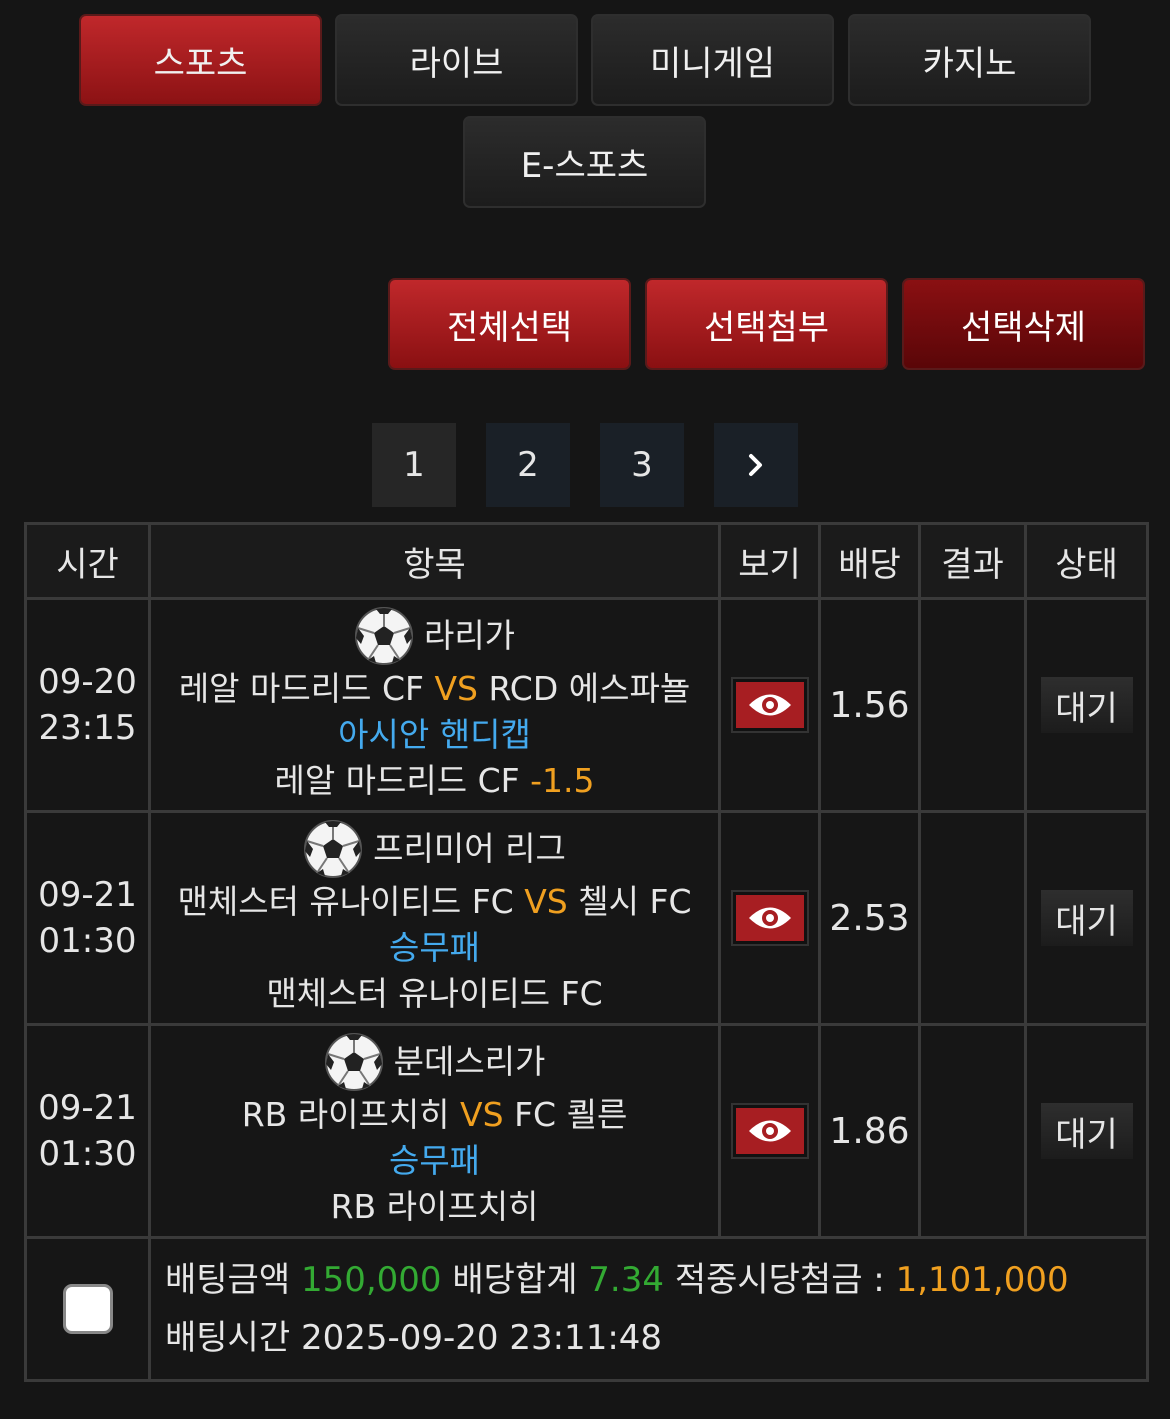  I want to click on selection: 맨체스터 유나이티드 FC, so click(434, 994).